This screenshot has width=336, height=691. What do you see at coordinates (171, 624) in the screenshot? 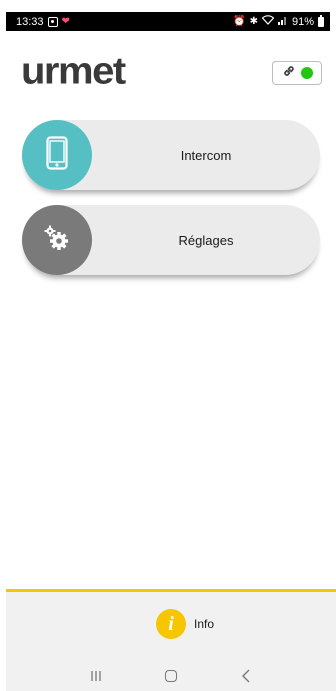
I see `info-icon: i` at bounding box center [171, 624].